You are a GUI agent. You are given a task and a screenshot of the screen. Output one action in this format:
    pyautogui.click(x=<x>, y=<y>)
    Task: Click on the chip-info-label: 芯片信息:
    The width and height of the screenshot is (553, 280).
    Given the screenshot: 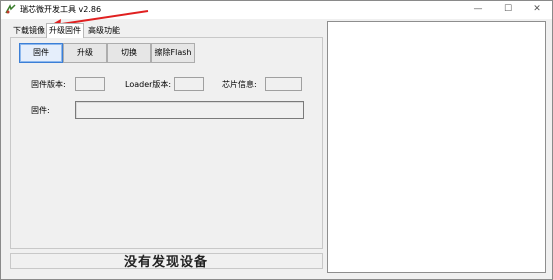 What is the action you would take?
    pyautogui.click(x=239, y=84)
    